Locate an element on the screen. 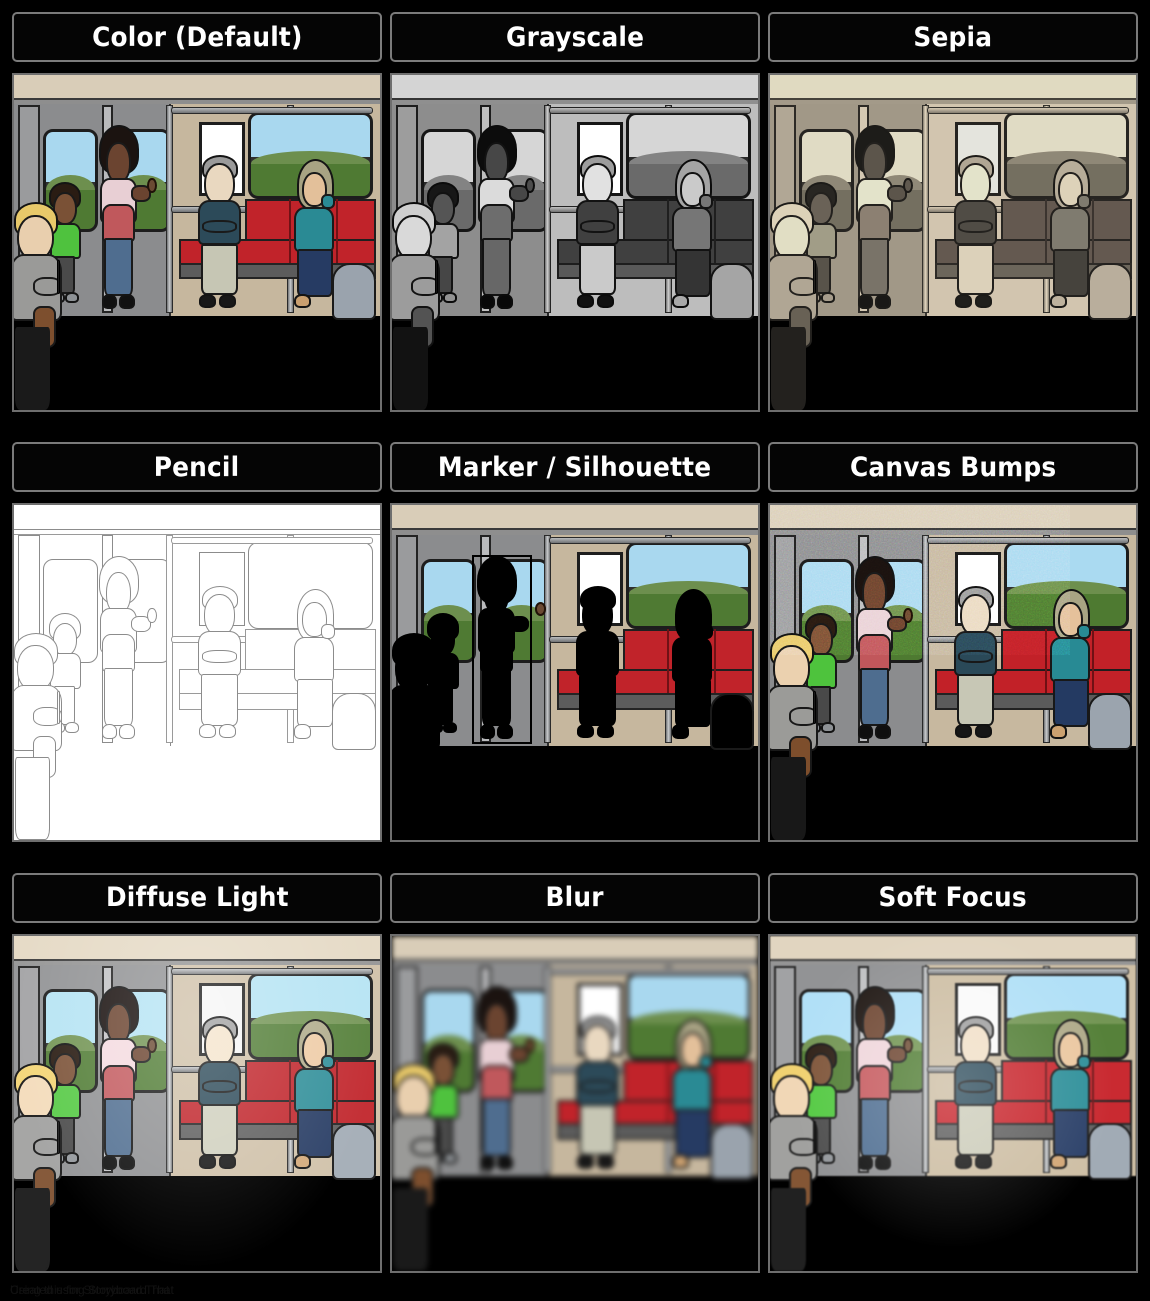 The height and width of the screenshot is (1301, 1150). panel-image-blur is located at coordinates (575, 1103).